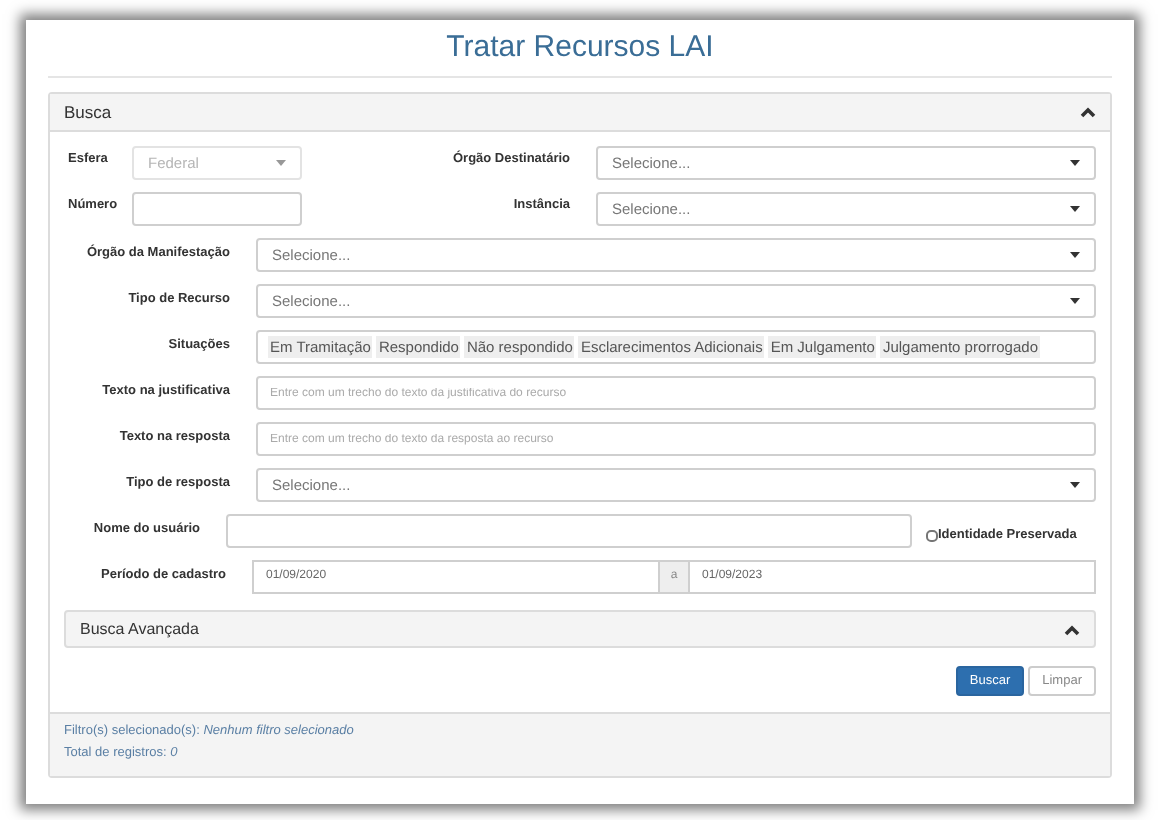 This screenshot has width=1160, height=820. Describe the element at coordinates (932, 535) in the screenshot. I see `checkbox` at that location.